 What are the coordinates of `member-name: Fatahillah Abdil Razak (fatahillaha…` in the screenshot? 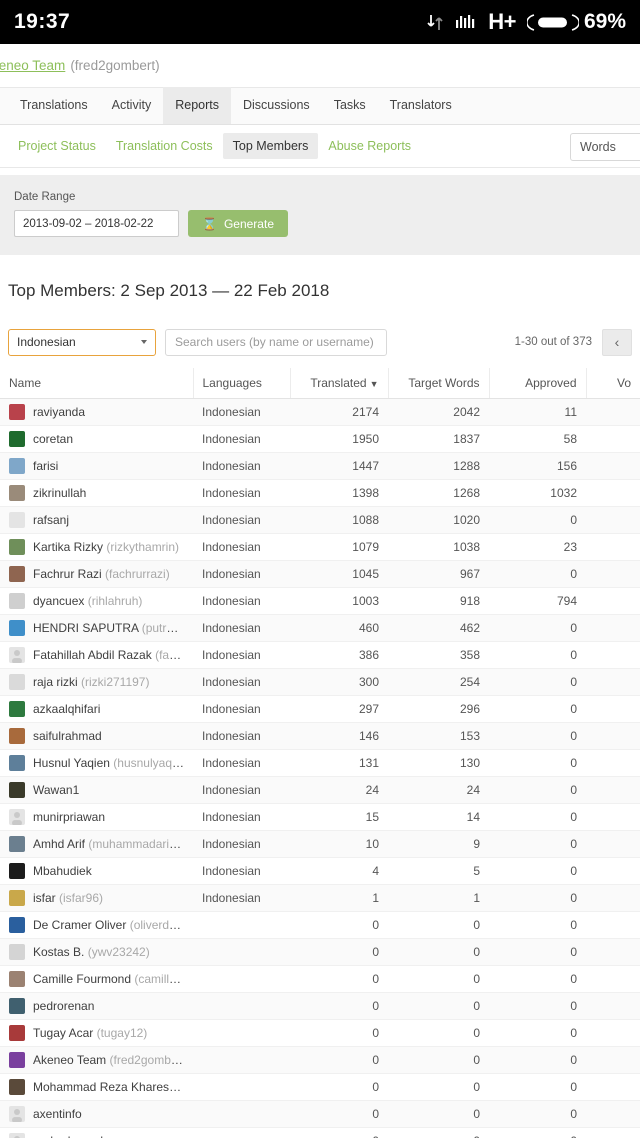 It's located at (108, 655).